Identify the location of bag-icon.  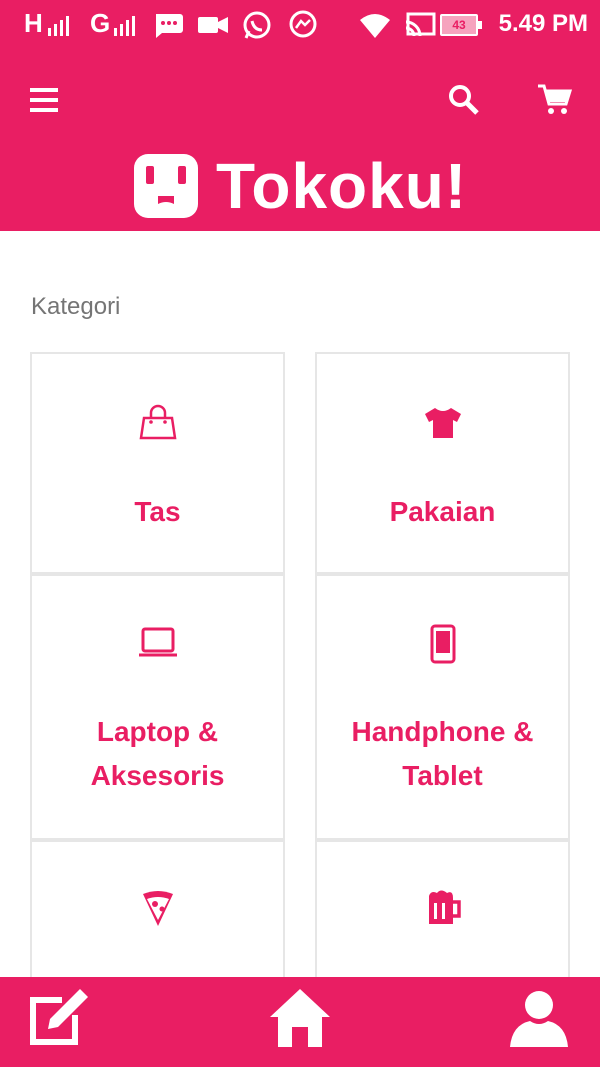
(157, 422).